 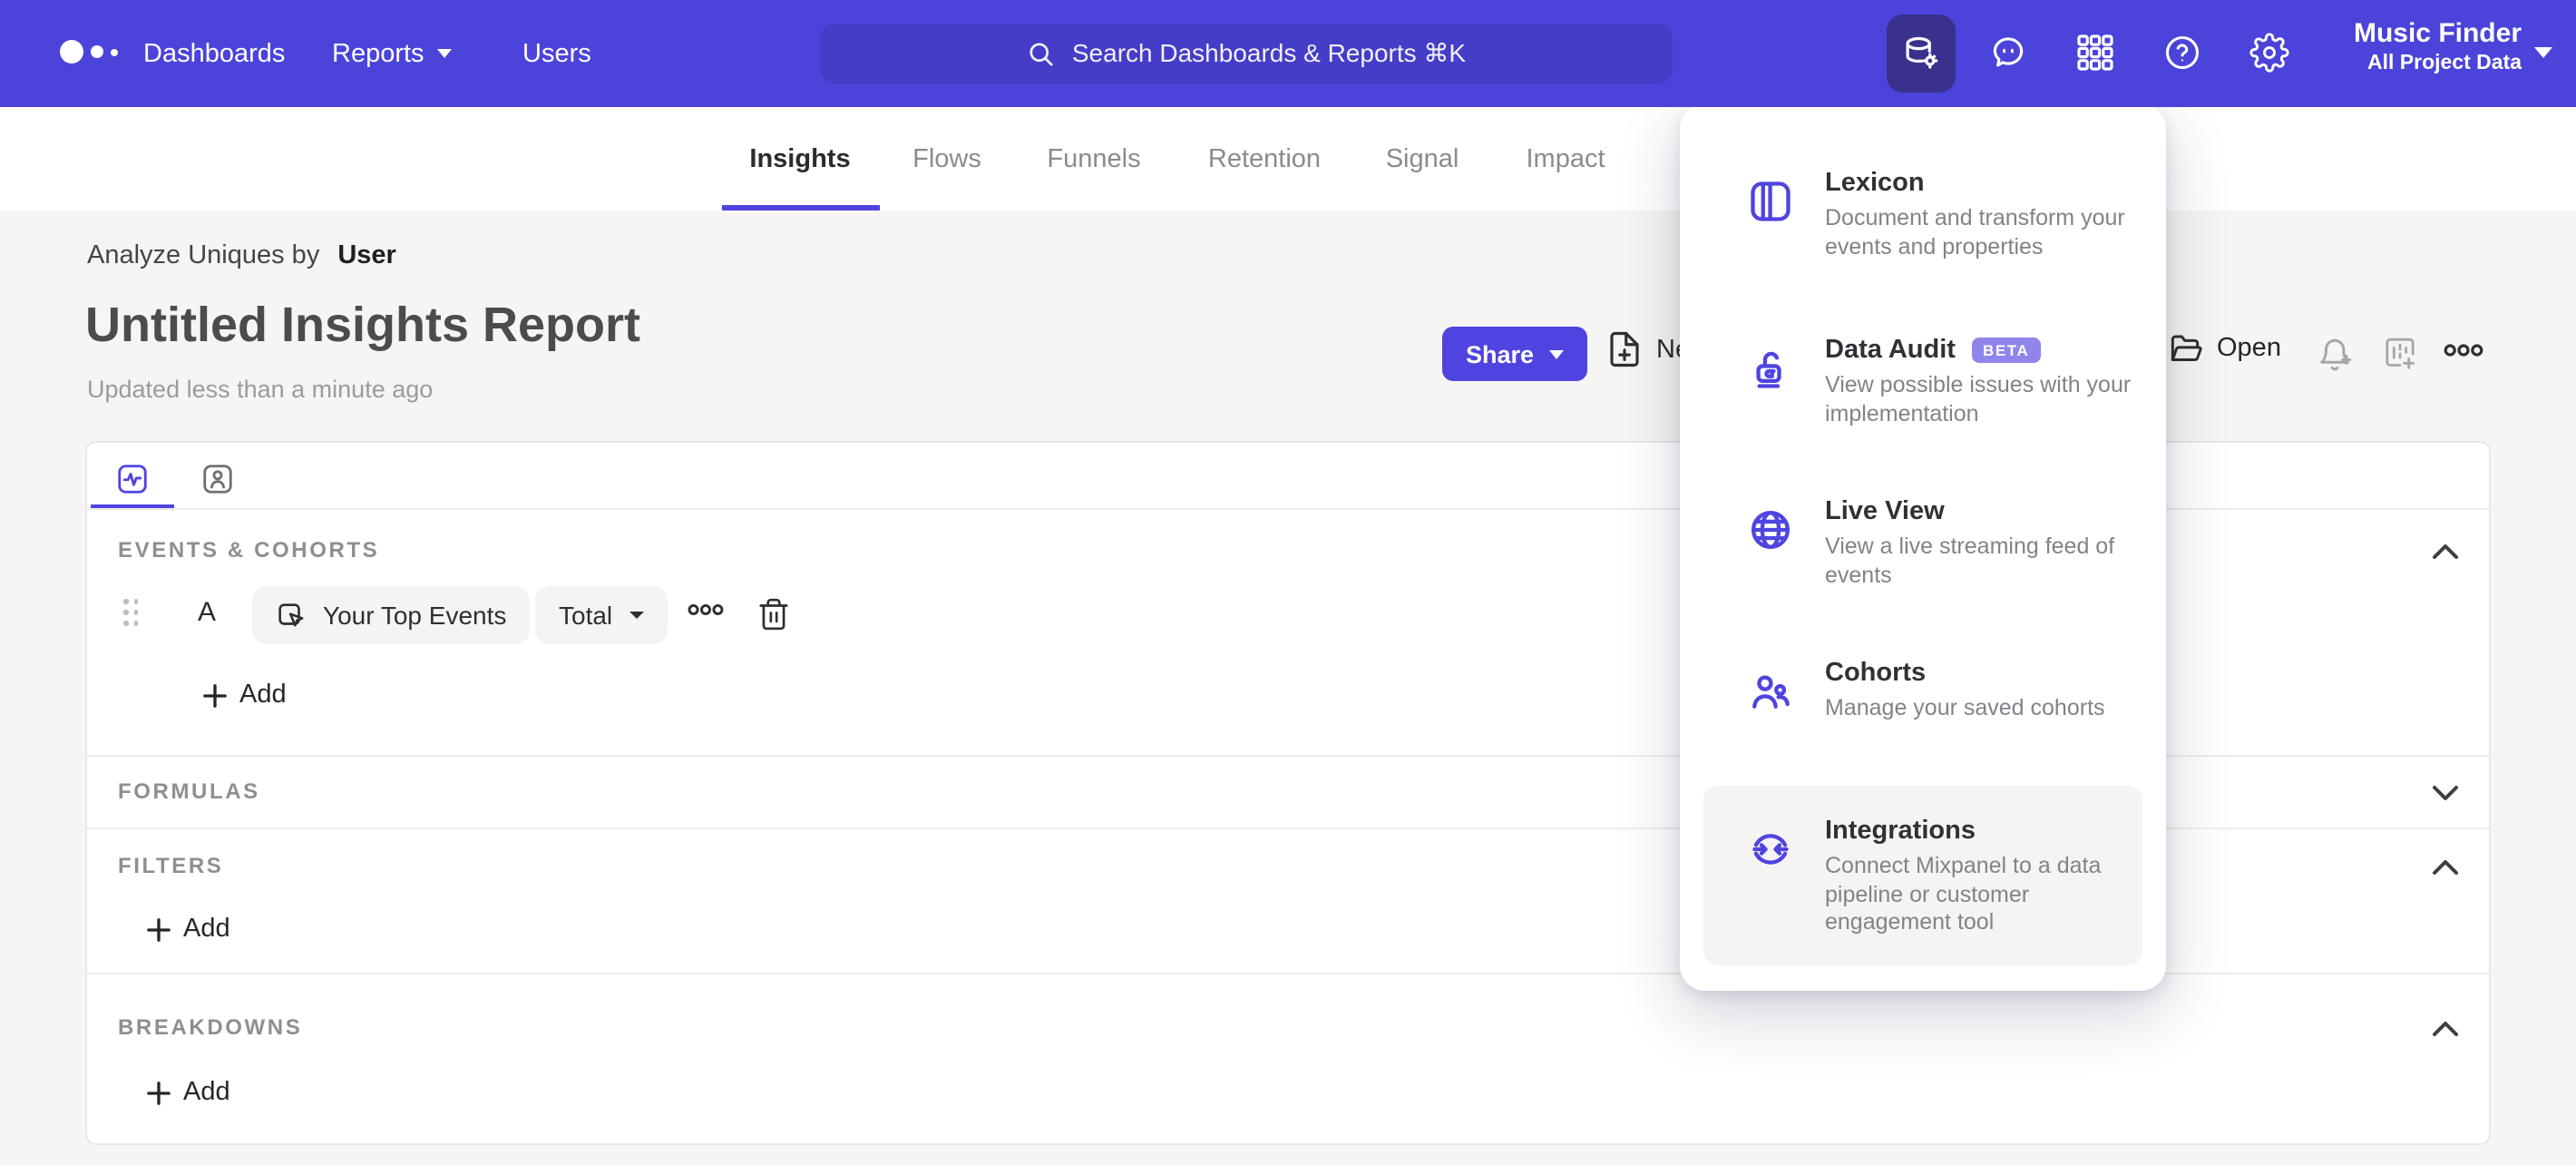 I want to click on project-scope: All Project Data, so click(x=2444, y=63).